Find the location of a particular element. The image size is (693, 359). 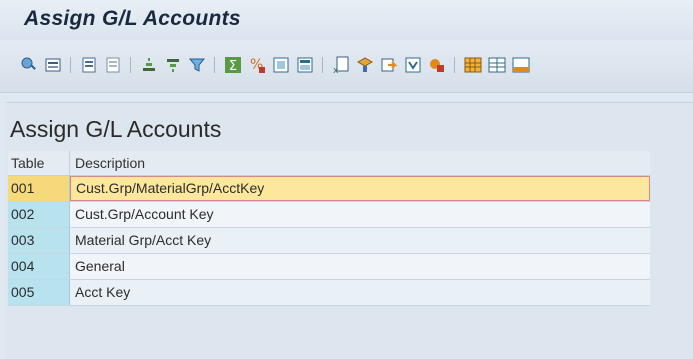

description-cell: Cust.Grp/MaterialGrp/AcctKey is located at coordinates (360, 188).